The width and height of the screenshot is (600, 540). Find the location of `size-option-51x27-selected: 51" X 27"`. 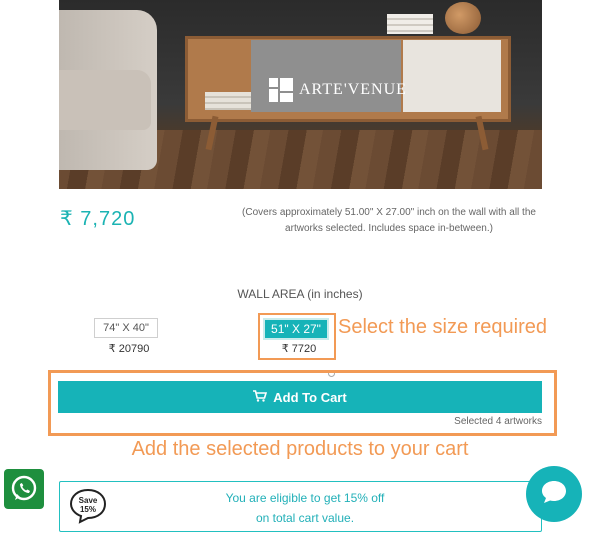

size-option-51x27-selected: 51" X 27" is located at coordinates (296, 329).